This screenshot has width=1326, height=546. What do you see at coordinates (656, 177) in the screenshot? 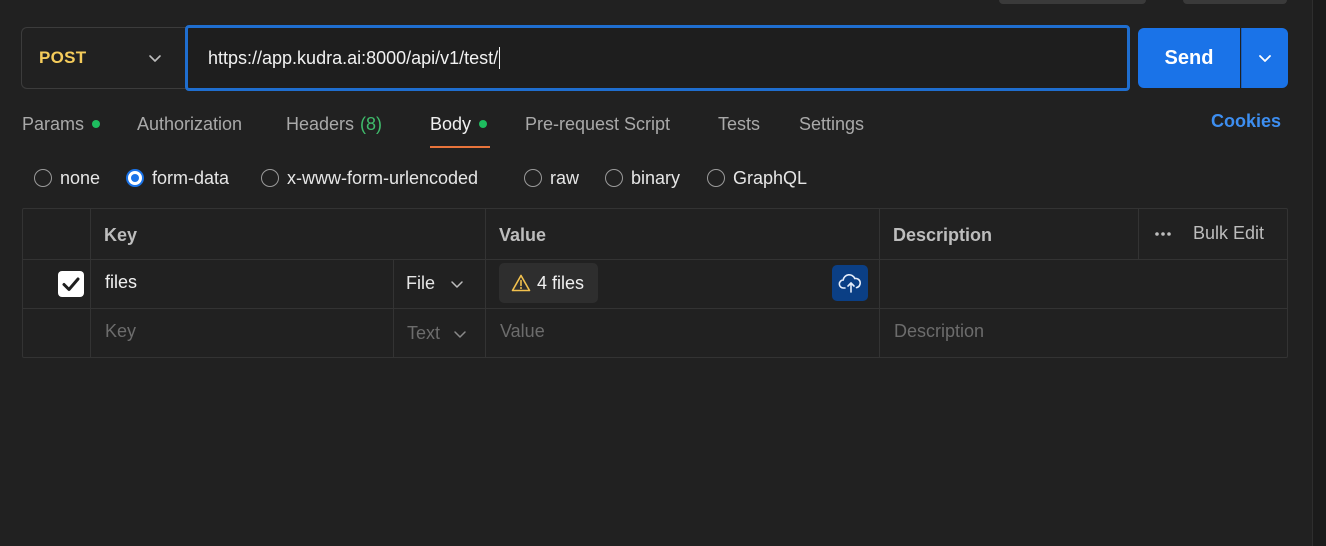
I see `radio-label: binary` at bounding box center [656, 177].